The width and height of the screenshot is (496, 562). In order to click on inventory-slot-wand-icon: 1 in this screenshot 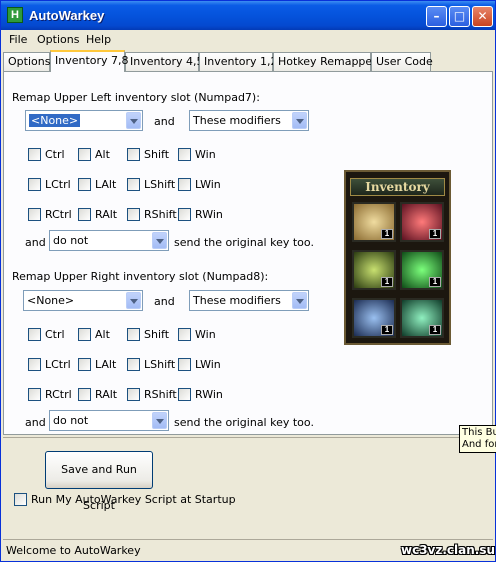, I will do `click(422, 318)`.